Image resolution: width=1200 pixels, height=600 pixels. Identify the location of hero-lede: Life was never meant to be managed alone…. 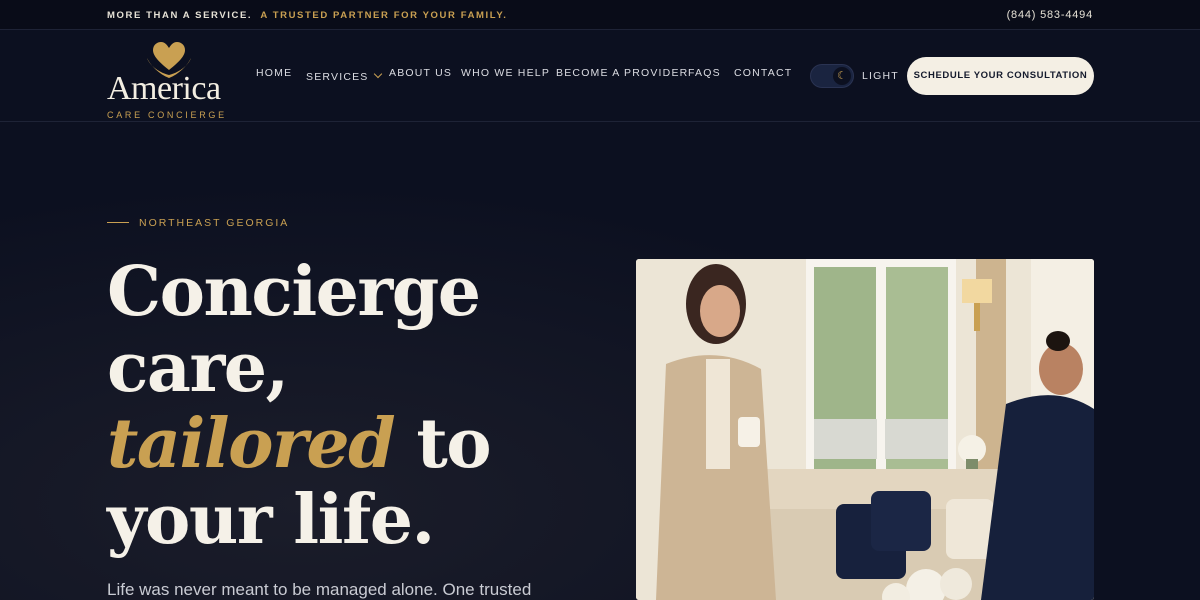
(319, 589).